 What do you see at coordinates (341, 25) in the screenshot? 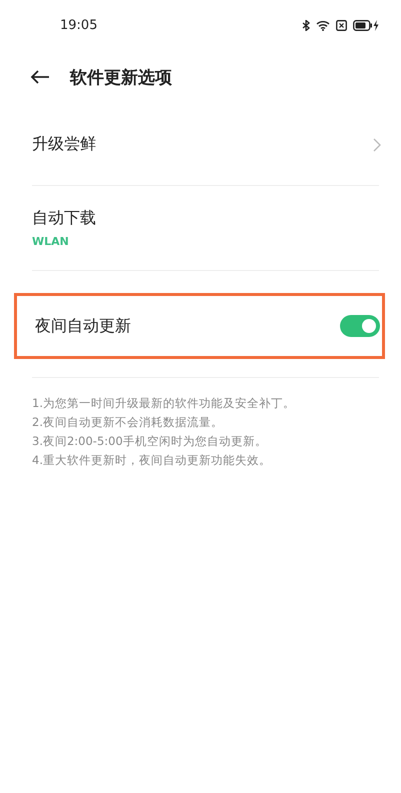
I see `sim-icon` at bounding box center [341, 25].